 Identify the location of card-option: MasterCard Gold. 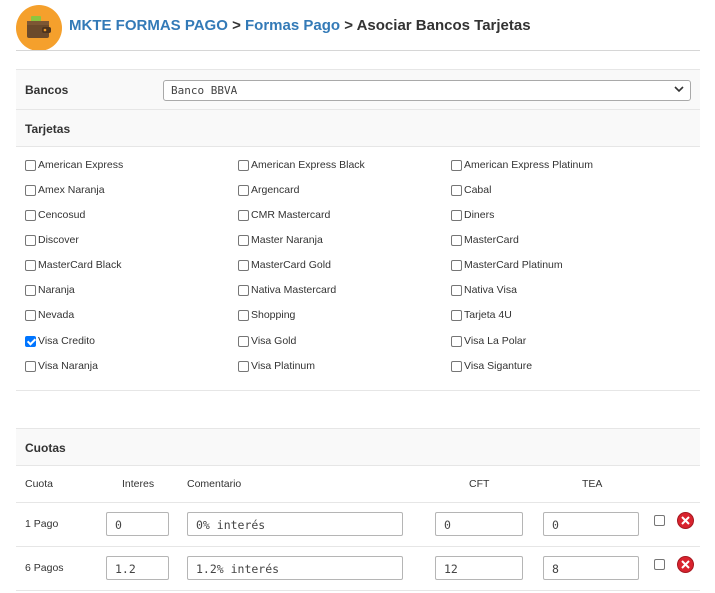
(284, 265).